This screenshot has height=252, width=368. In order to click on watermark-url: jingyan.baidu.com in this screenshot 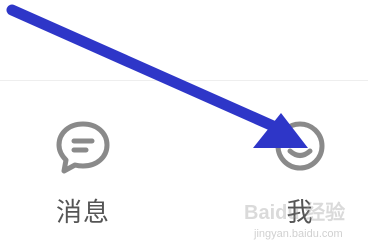, I will do `click(298, 234)`.